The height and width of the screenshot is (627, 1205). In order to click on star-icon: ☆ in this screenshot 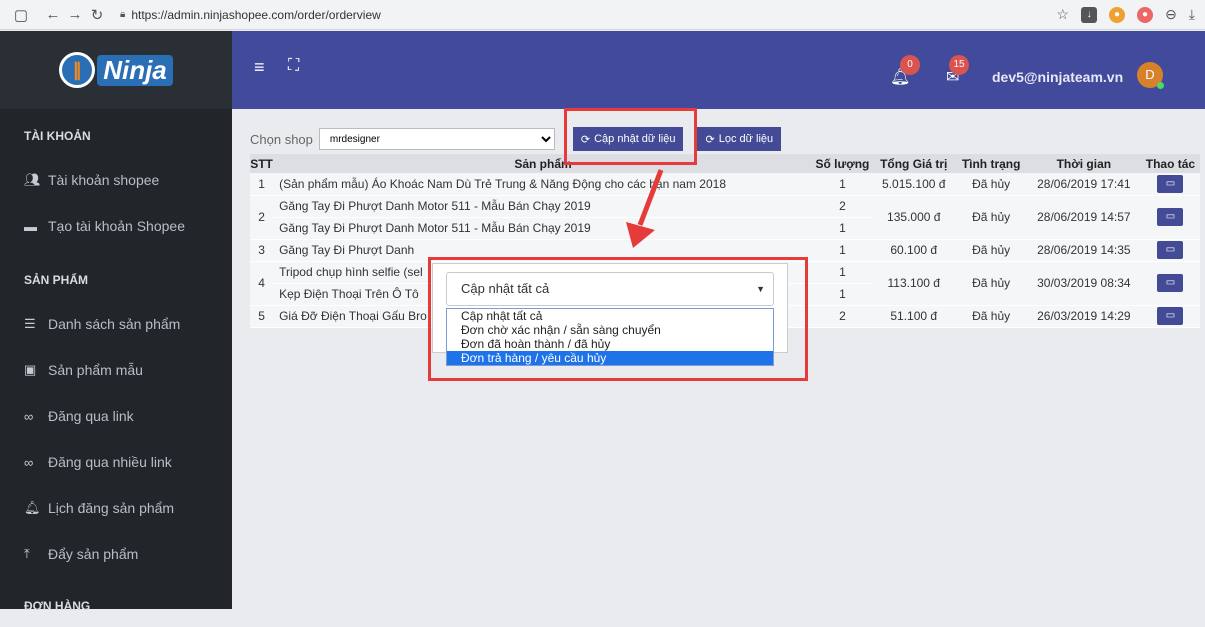, I will do `click(1063, 14)`.